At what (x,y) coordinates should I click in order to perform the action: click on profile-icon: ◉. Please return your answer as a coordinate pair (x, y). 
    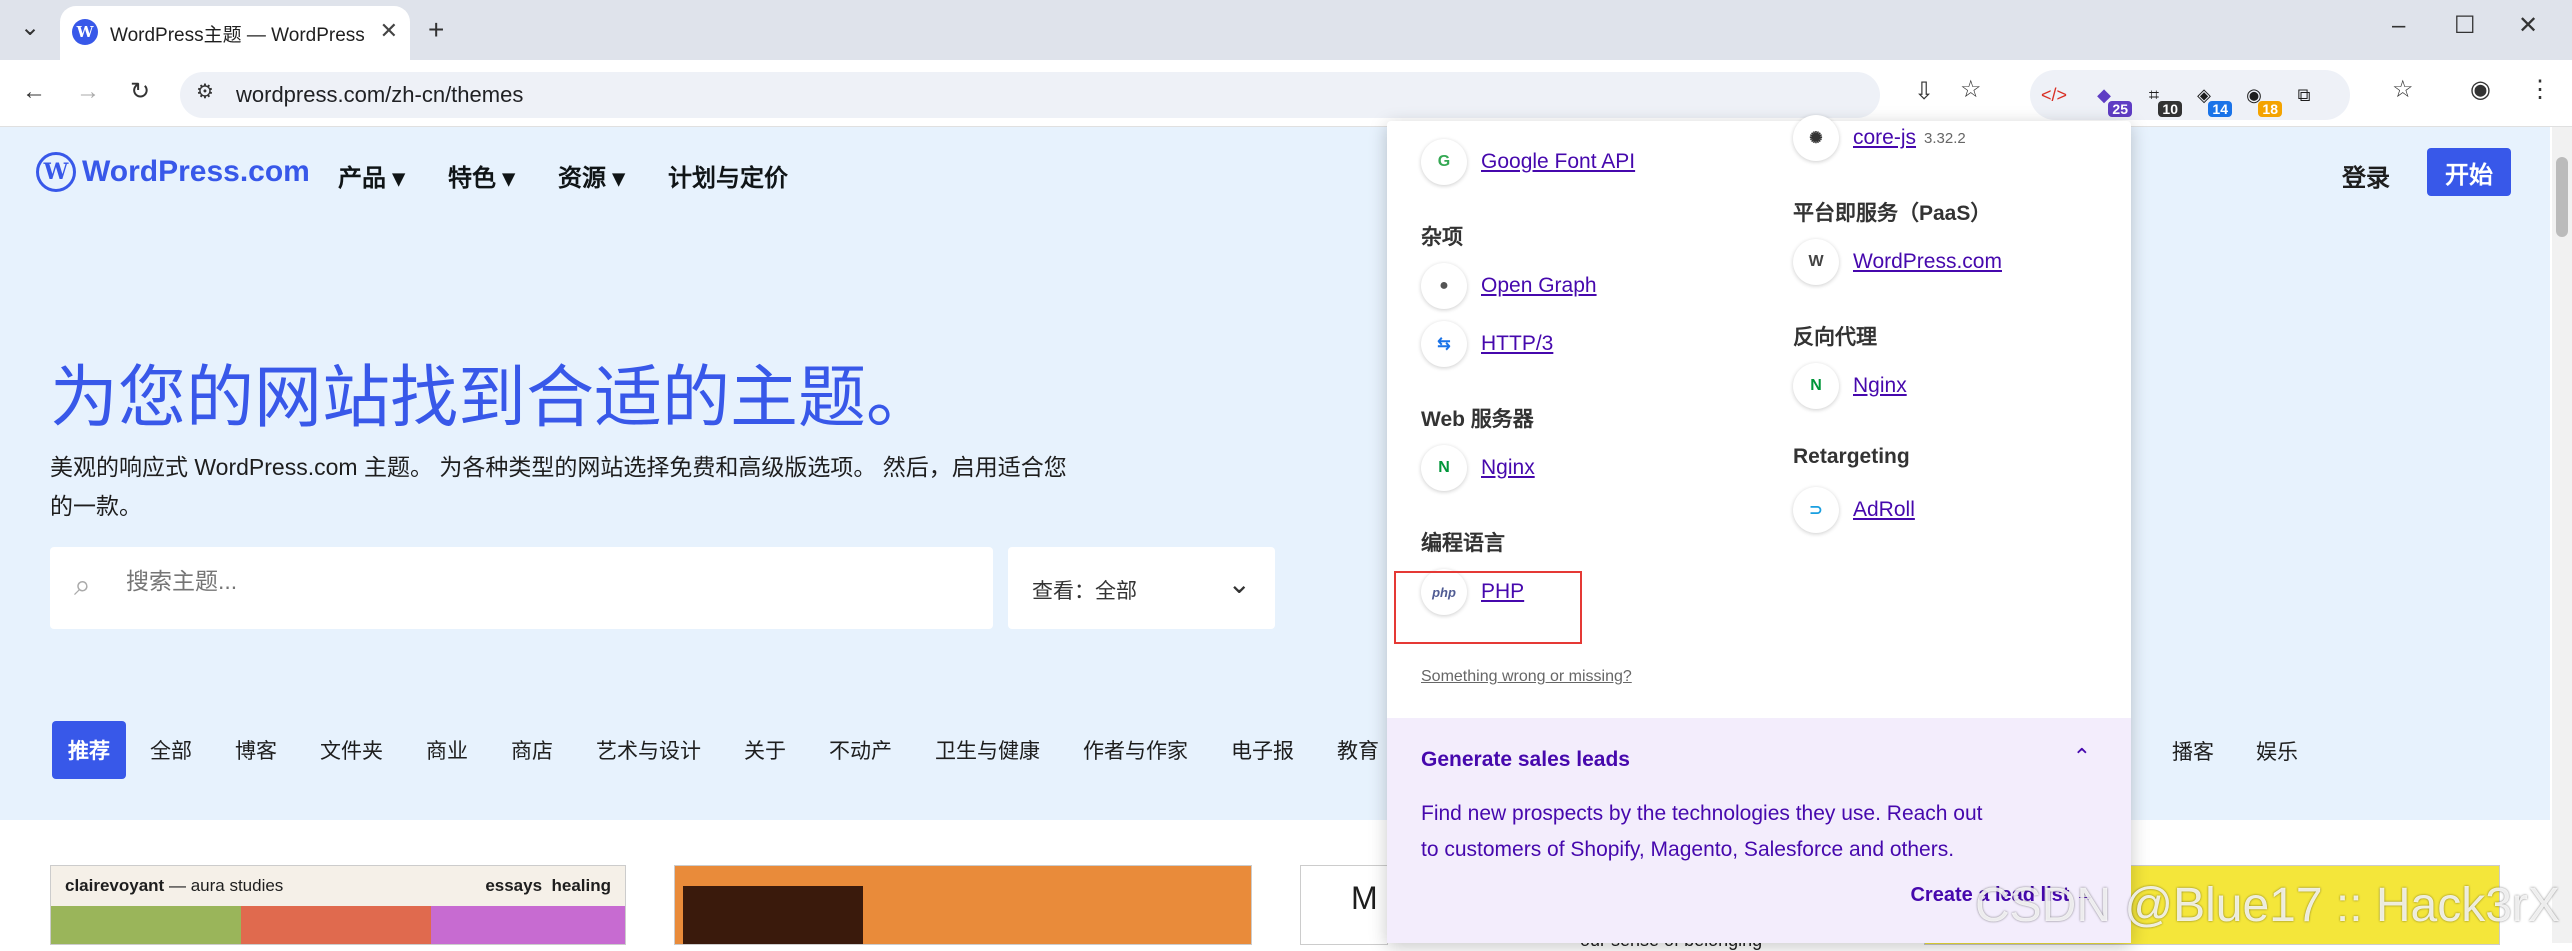
    Looking at the image, I should click on (2480, 90).